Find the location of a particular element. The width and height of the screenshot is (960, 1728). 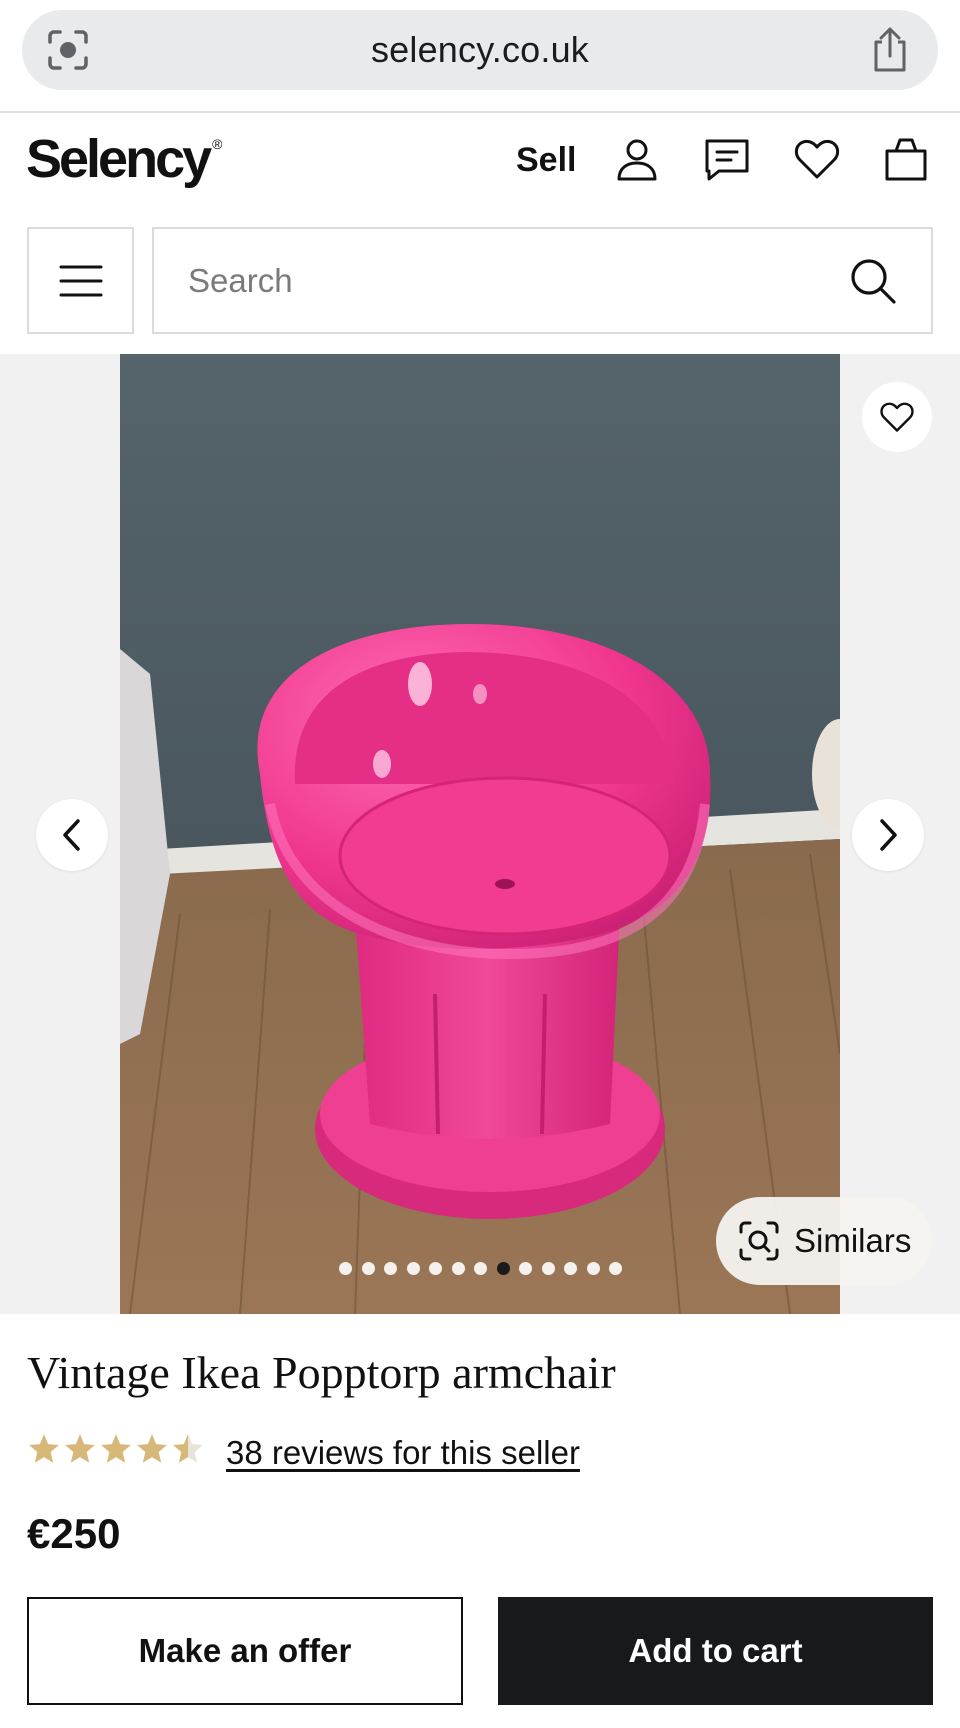

url-text: selency.co.uk is located at coordinates (480, 50).